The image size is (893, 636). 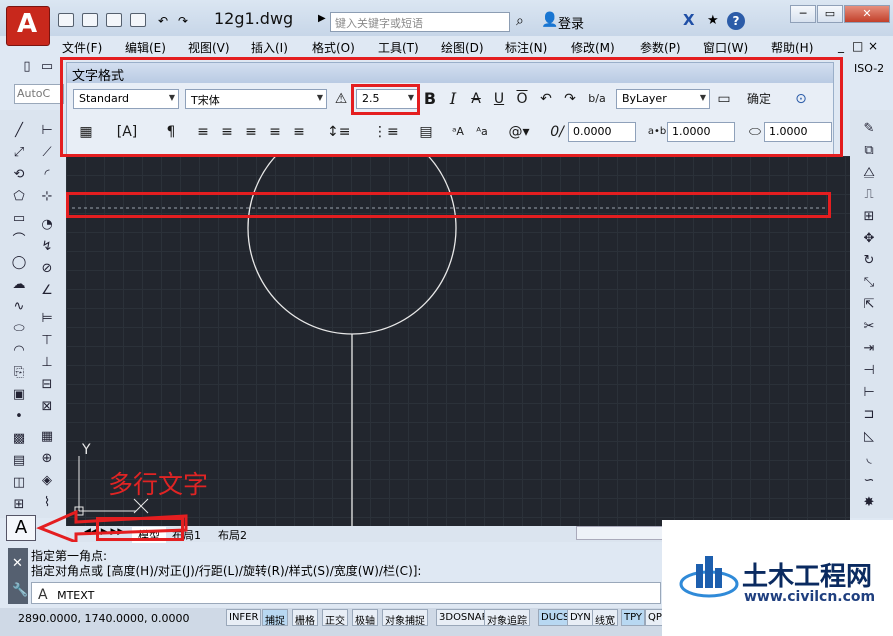 What do you see at coordinates (869, 195) in the screenshot?
I see `offset-icon: ⎍` at bounding box center [869, 195].